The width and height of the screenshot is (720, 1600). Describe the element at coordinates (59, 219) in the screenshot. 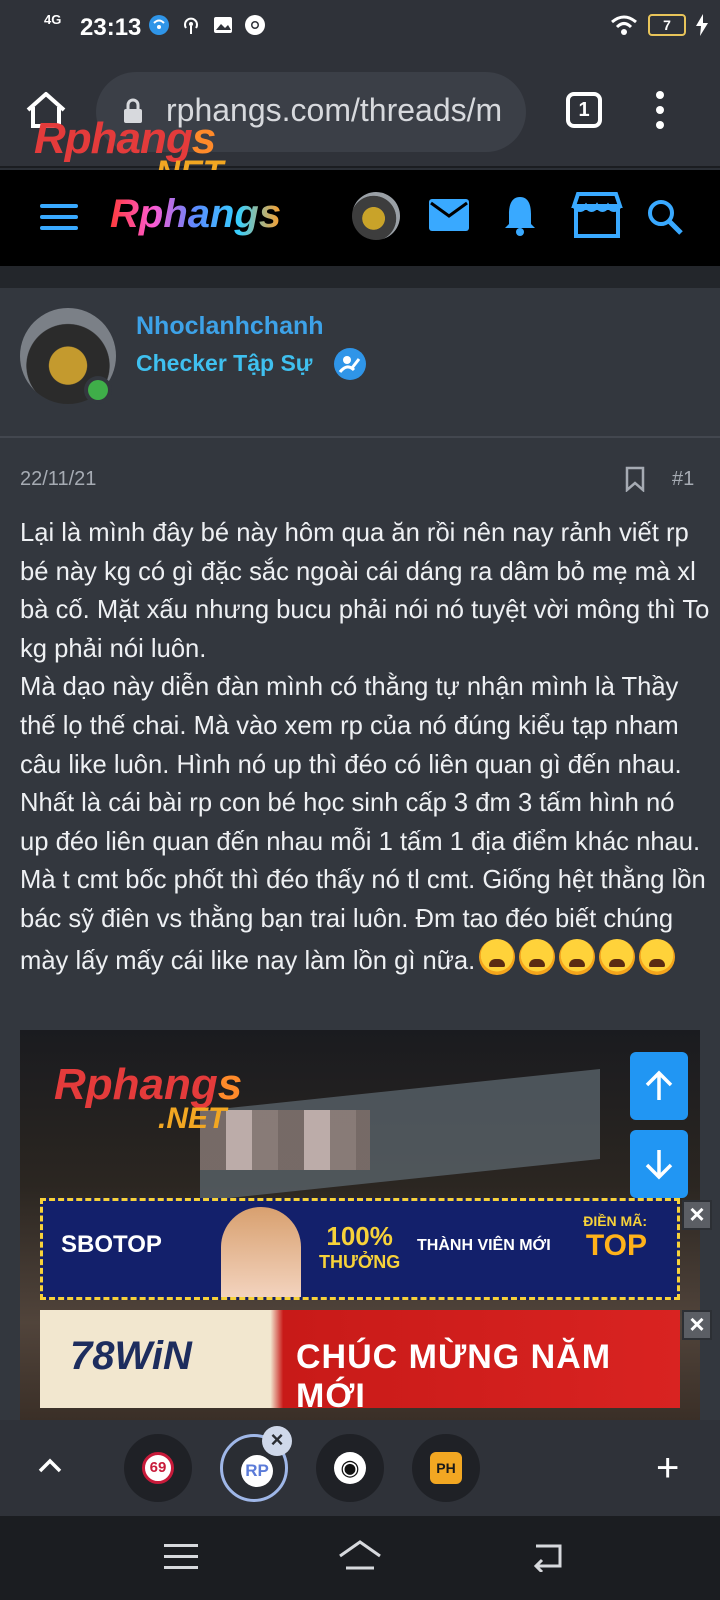

I see `menu-icon` at that location.